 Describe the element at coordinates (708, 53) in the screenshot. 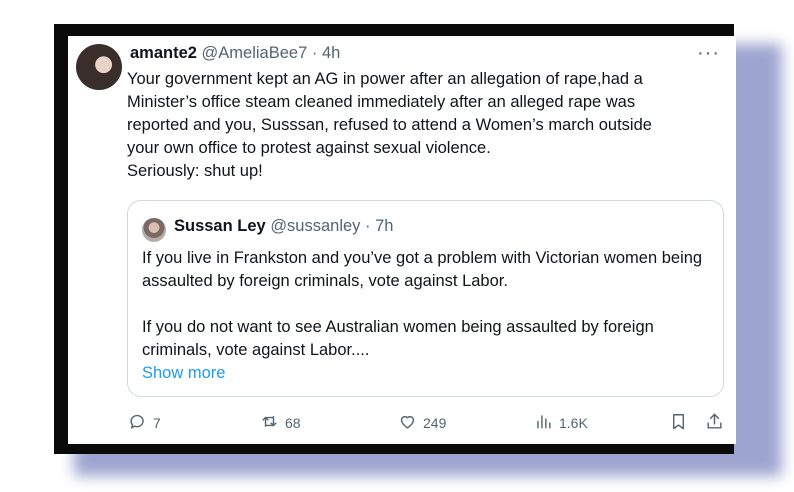

I see `more-options-icon: ···` at that location.